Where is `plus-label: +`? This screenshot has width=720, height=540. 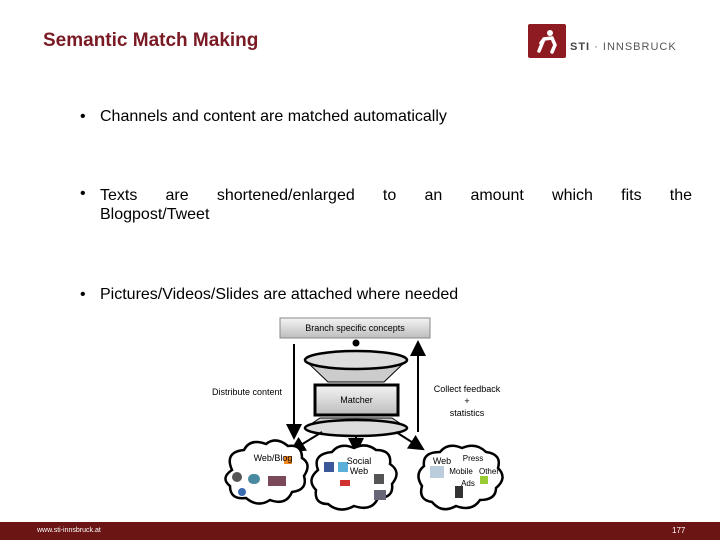
plus-label: + is located at coordinates (467, 401).